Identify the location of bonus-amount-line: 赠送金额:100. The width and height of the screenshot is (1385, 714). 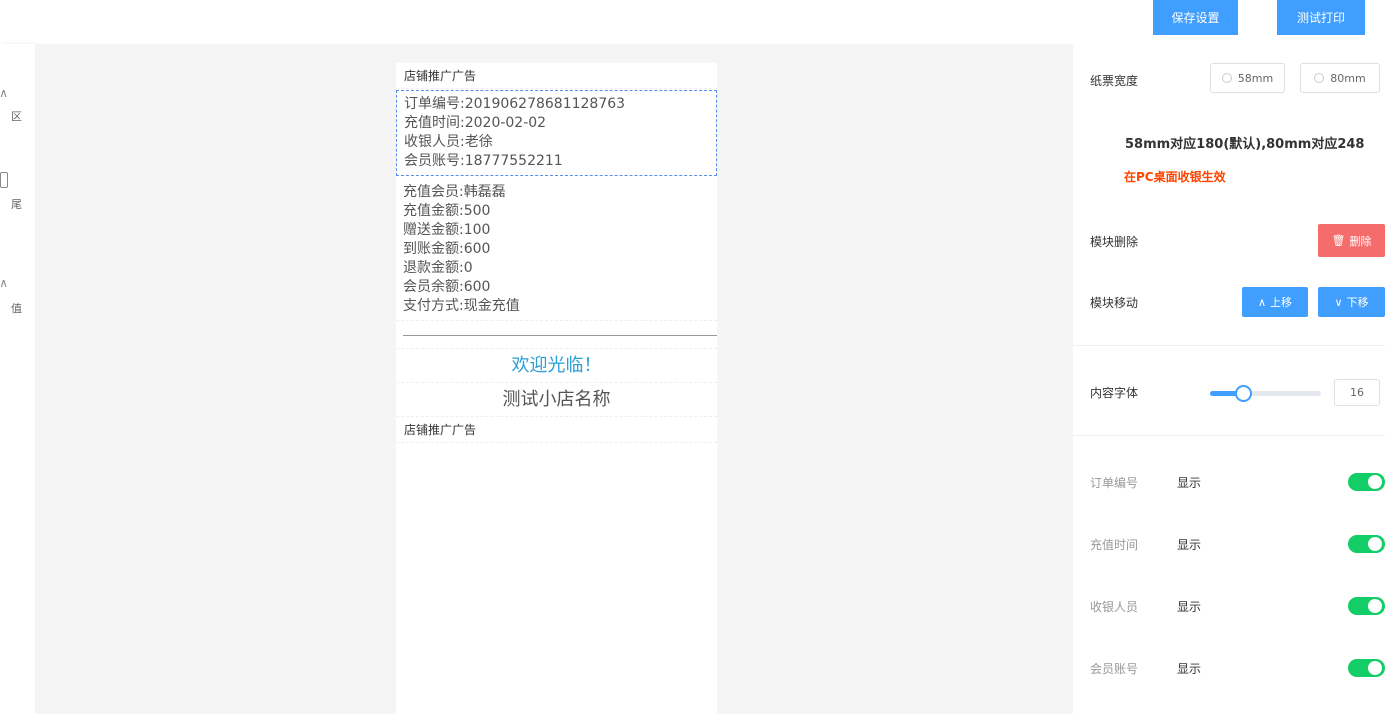
(447, 230).